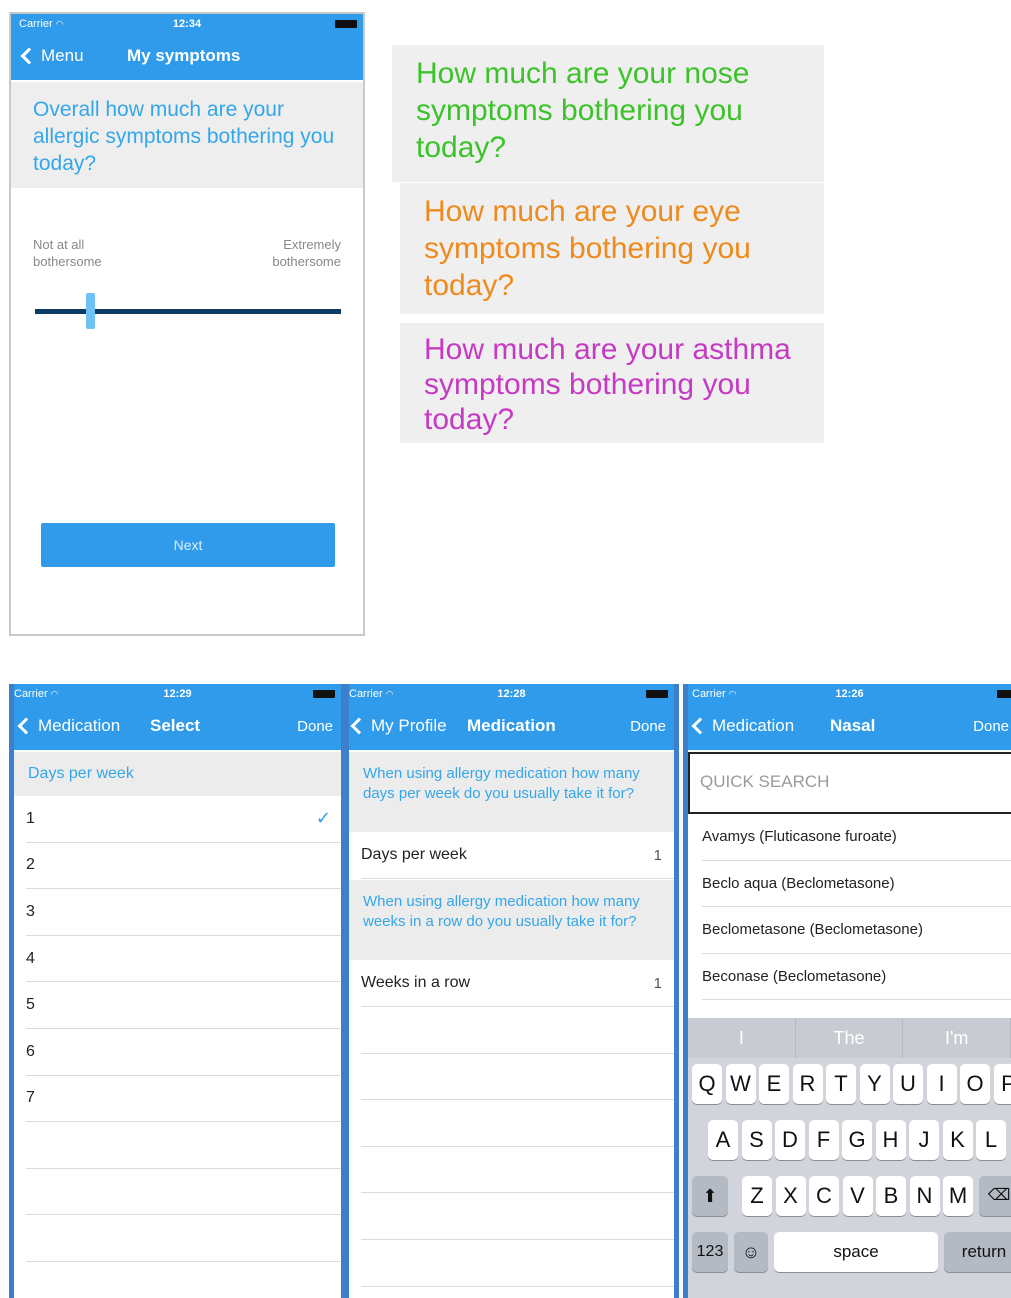 The height and width of the screenshot is (1298, 1011). Describe the element at coordinates (177, 694) in the screenshot. I see `status-bar: Carrier ◠ 12:29` at that location.